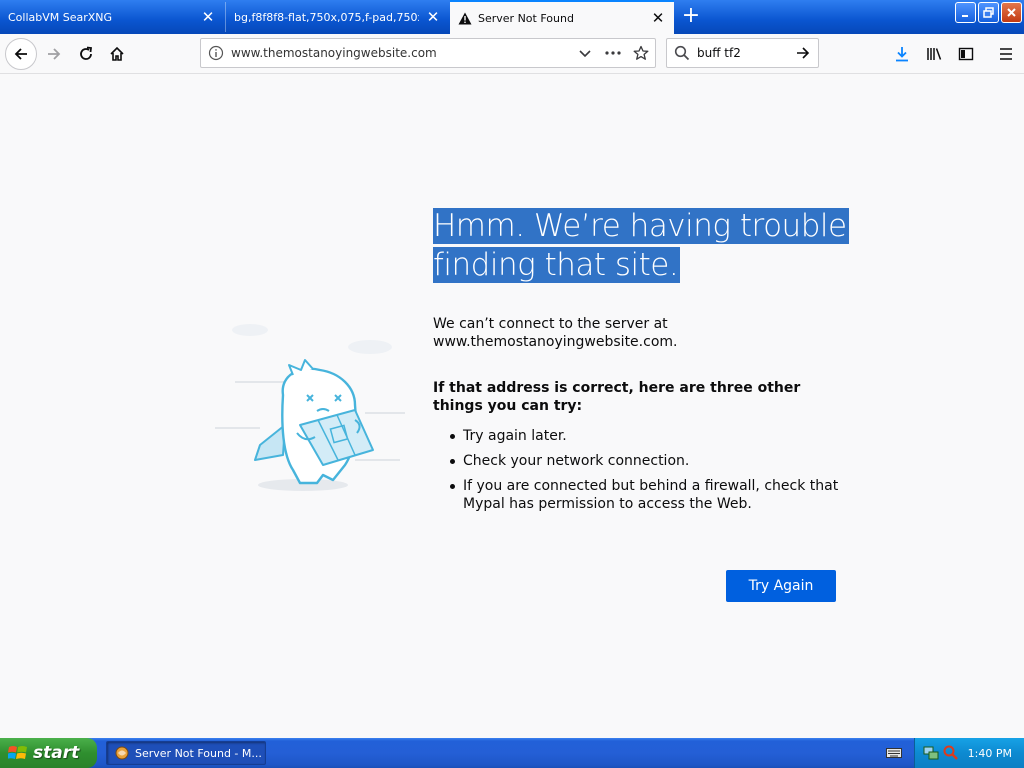 The width and height of the screenshot is (1024, 768). What do you see at coordinates (526, 18) in the screenshot?
I see `tab-label: Server Not Found` at bounding box center [526, 18].